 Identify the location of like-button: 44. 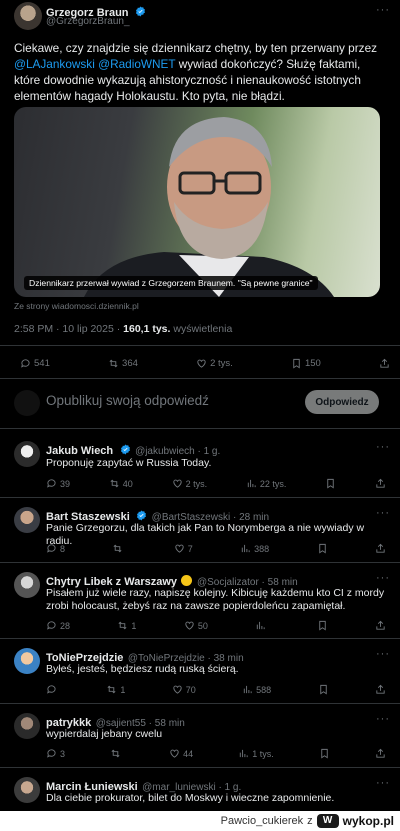
(181, 753).